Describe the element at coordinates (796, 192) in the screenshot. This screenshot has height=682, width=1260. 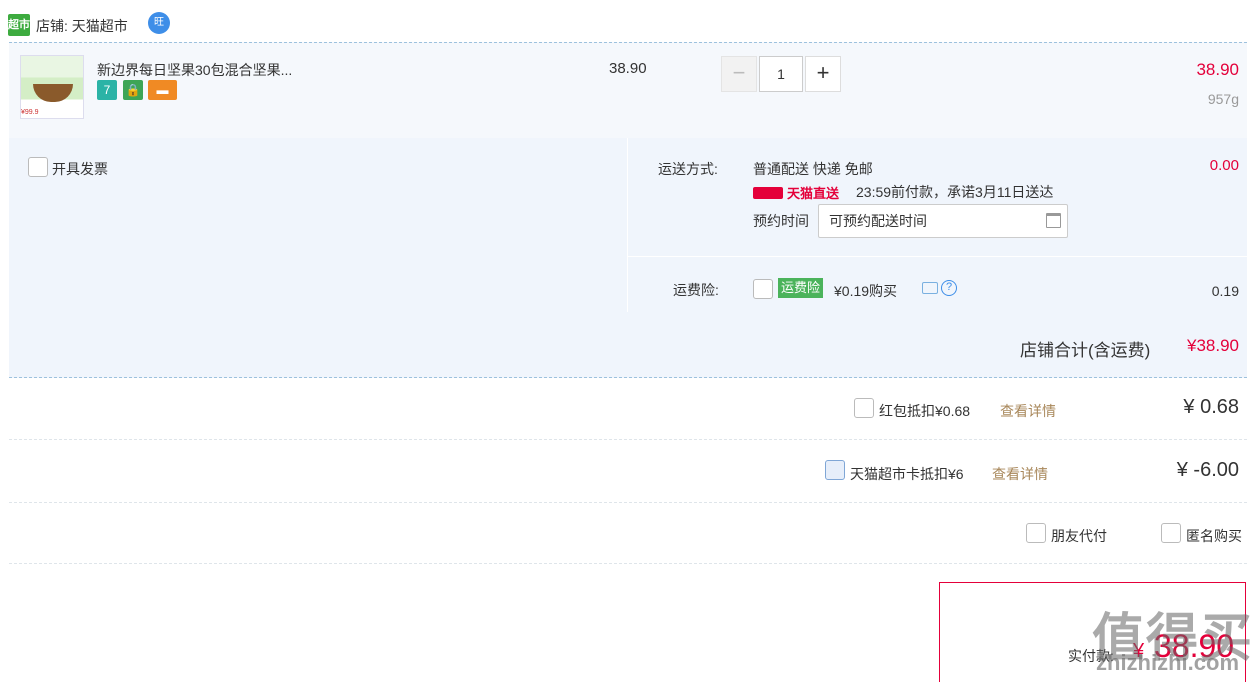
I see `tmall-direct-tag: 天猫直送` at that location.